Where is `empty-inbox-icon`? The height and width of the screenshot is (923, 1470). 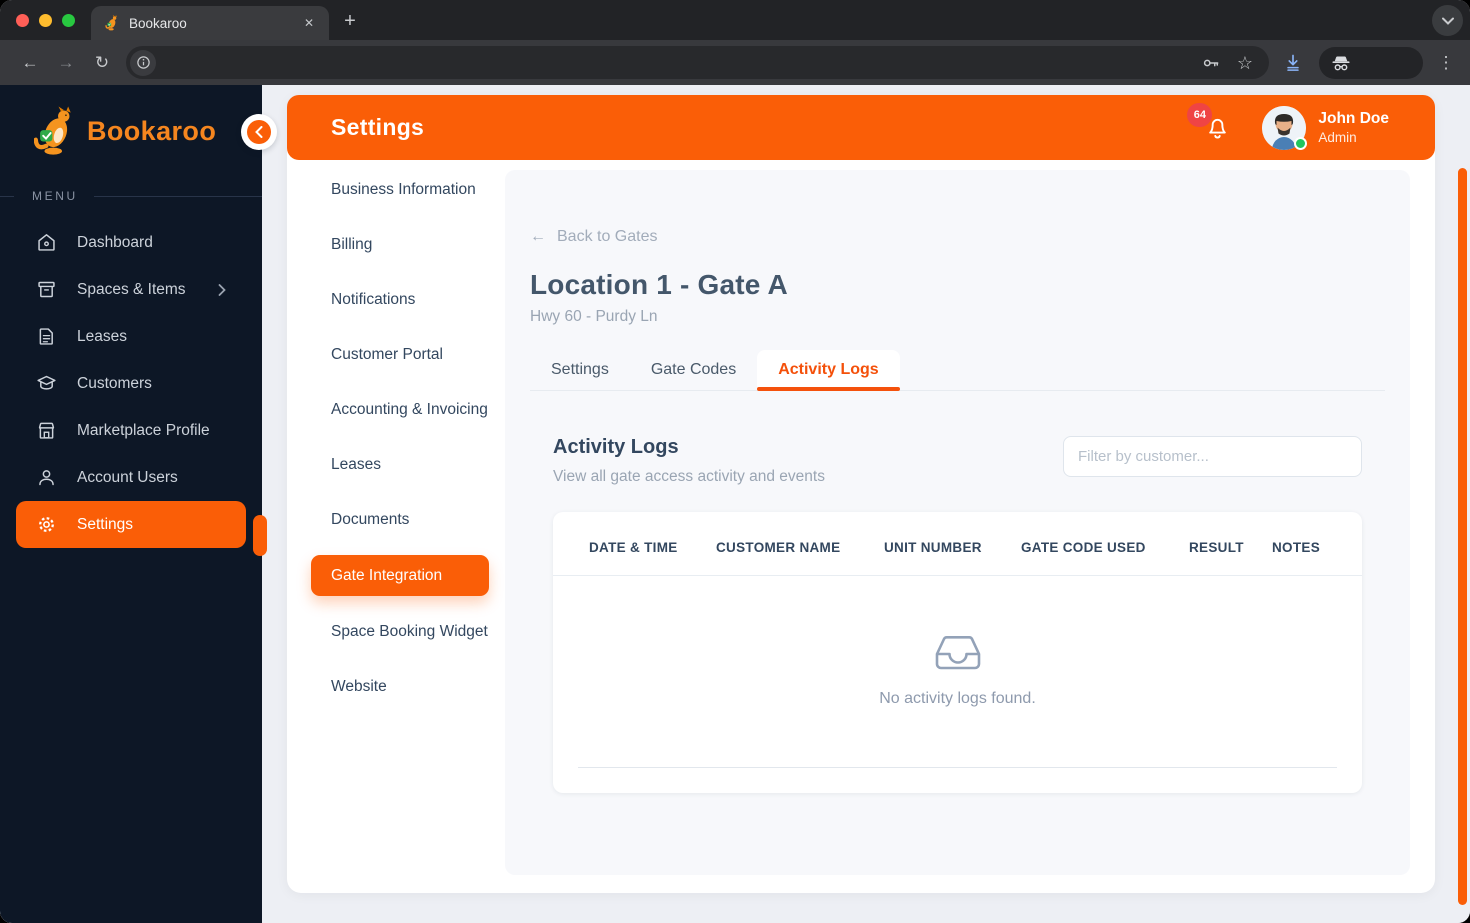
empty-inbox-icon is located at coordinates (957, 652).